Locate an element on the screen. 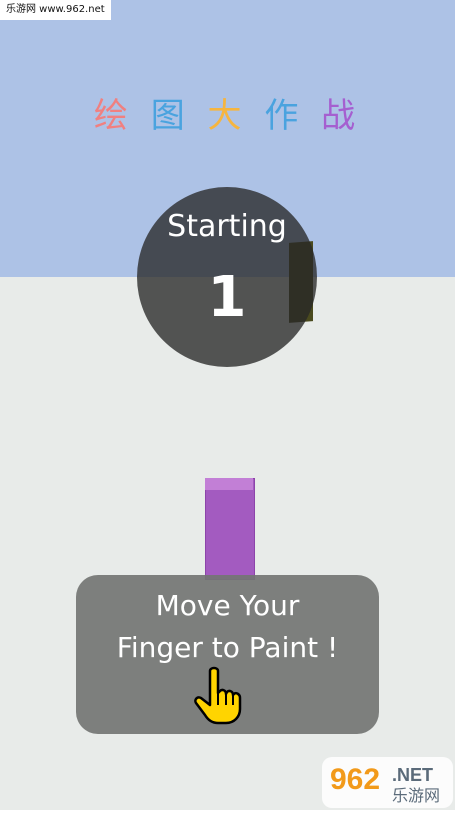  title-char-1: 绘 is located at coordinates (113, 116).